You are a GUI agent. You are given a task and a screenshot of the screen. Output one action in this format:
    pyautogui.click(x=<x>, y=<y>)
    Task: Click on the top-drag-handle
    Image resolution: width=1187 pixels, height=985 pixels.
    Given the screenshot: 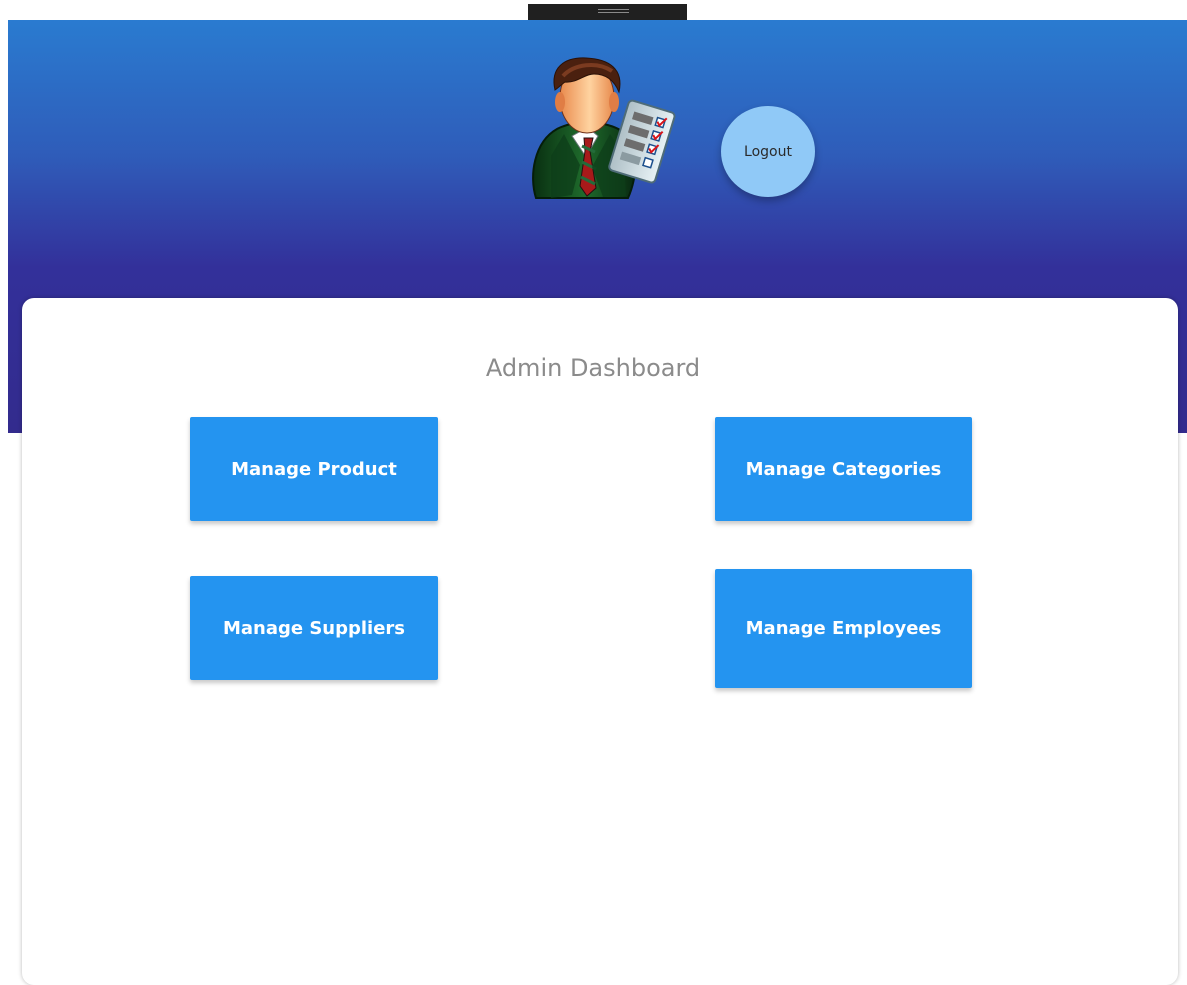 What is the action you would take?
    pyautogui.click(x=607, y=12)
    